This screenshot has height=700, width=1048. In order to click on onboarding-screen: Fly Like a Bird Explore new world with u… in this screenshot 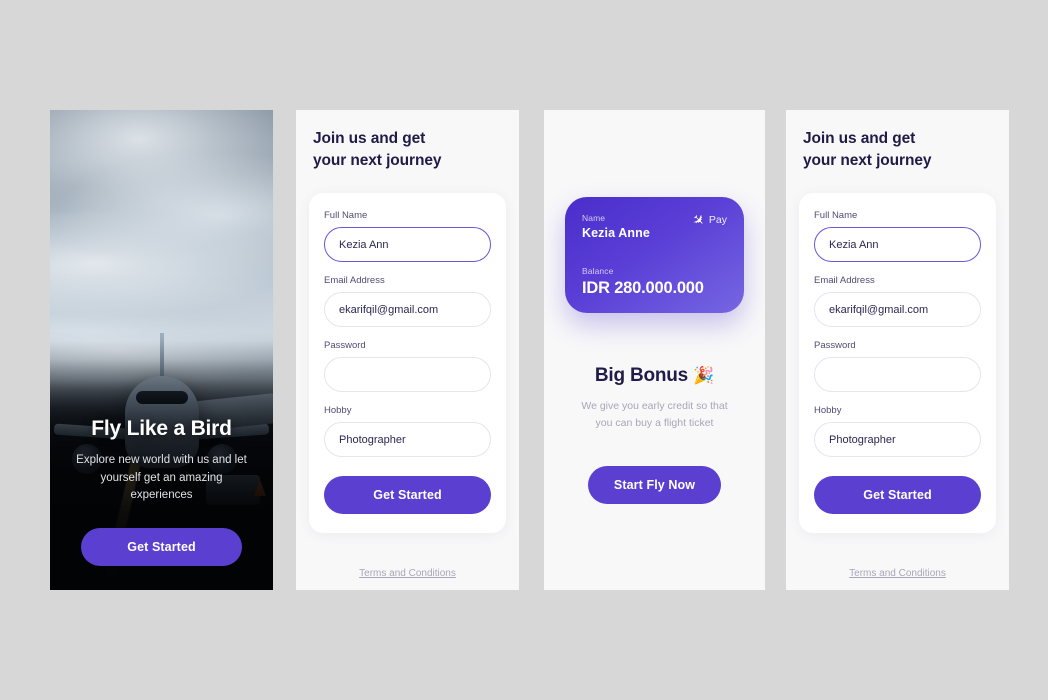, I will do `click(161, 350)`.